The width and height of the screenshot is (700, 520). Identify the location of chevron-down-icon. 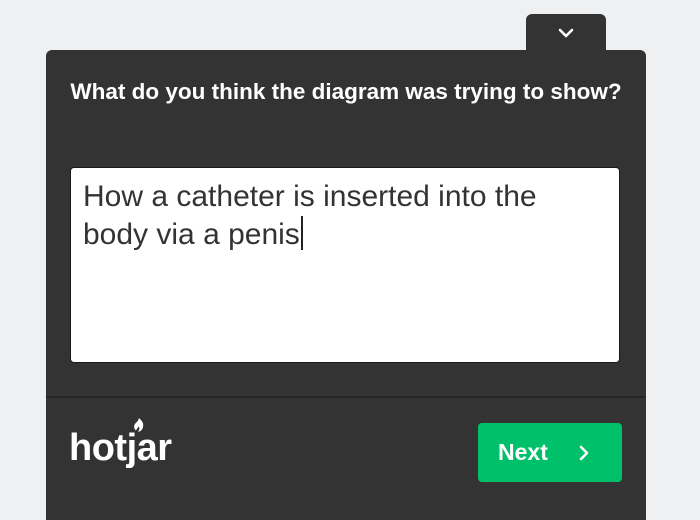
(566, 33).